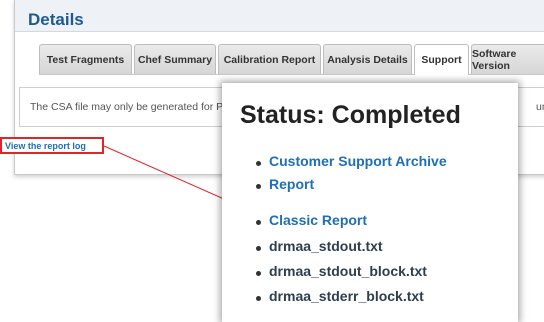 The width and height of the screenshot is (544, 322). What do you see at coordinates (45, 146) in the screenshot?
I see `view-report-log-link: View the report log` at bounding box center [45, 146].